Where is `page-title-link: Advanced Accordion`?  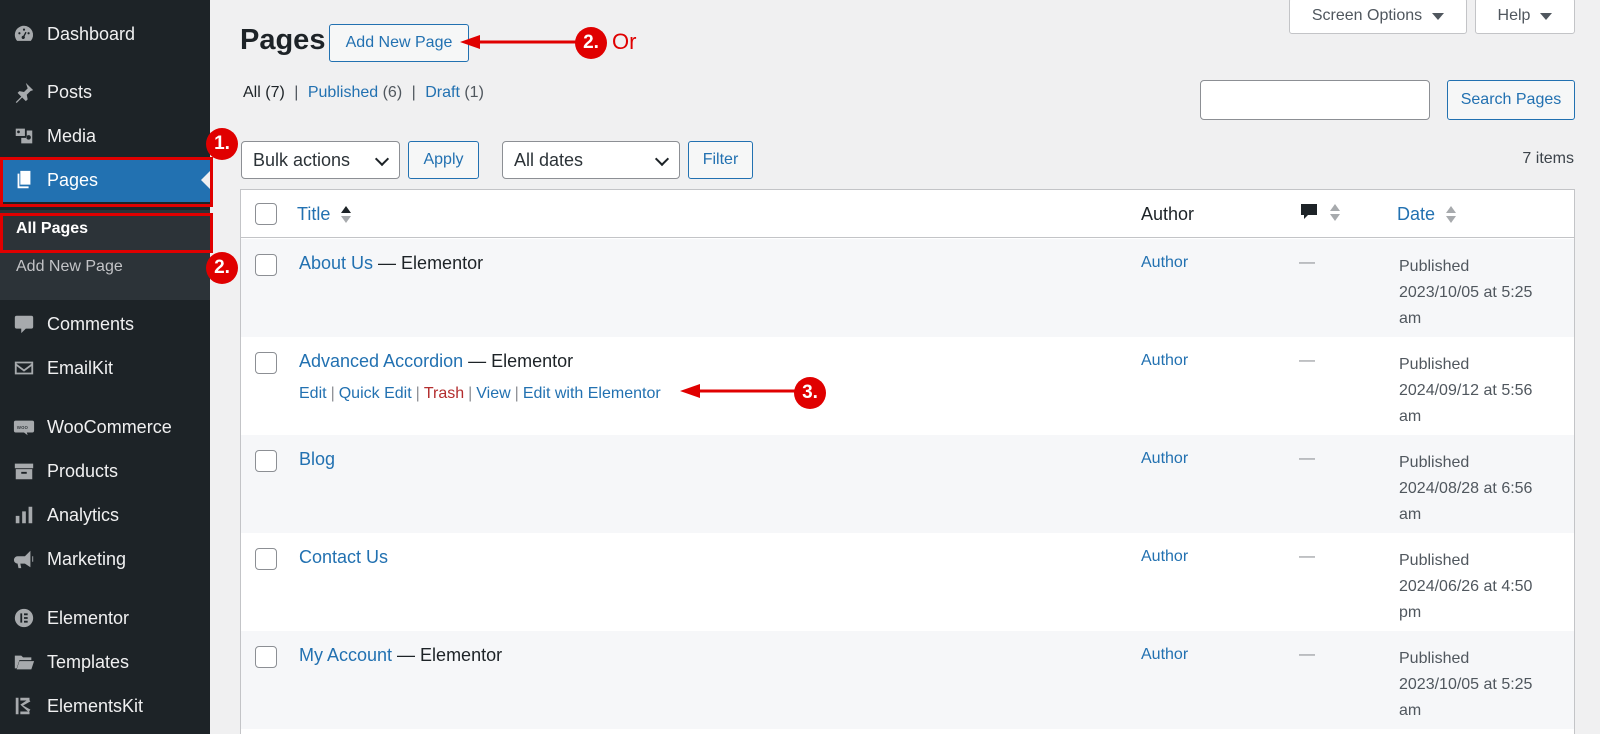 page-title-link: Advanced Accordion is located at coordinates (381, 361).